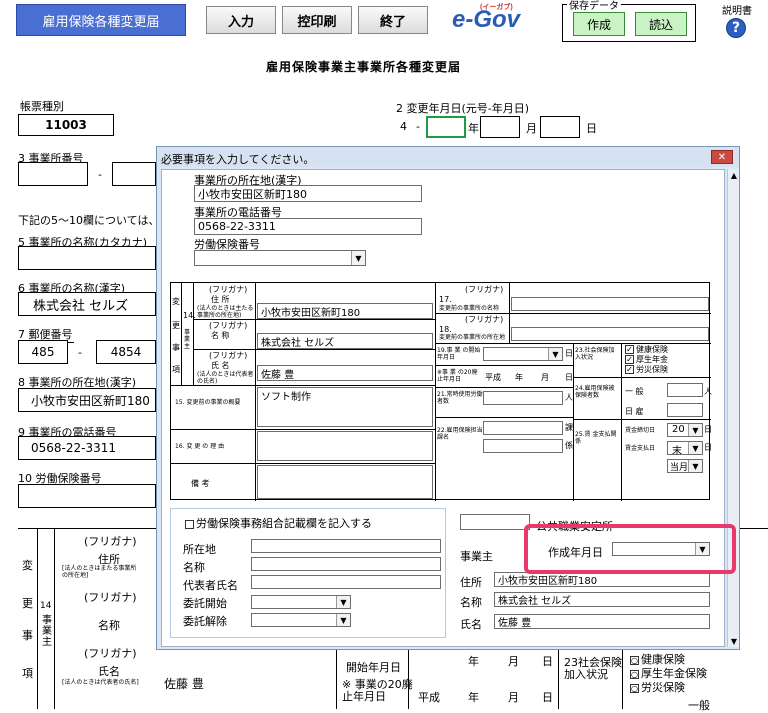 The height and width of the screenshot is (713, 768). Describe the element at coordinates (560, 127) in the screenshot. I see `change-day-field` at that location.